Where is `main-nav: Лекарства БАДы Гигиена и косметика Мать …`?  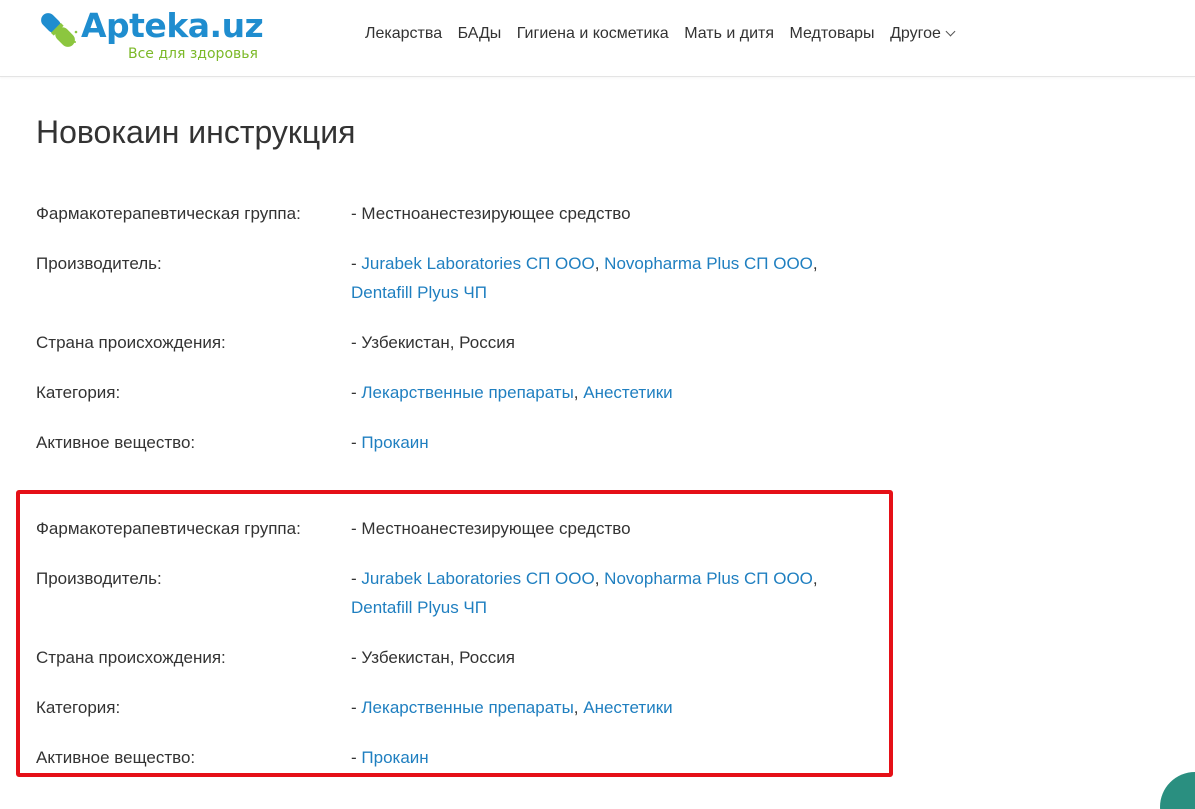 main-nav: Лекарства БАДы Гигиена и косметика Мать … is located at coordinates (660, 34).